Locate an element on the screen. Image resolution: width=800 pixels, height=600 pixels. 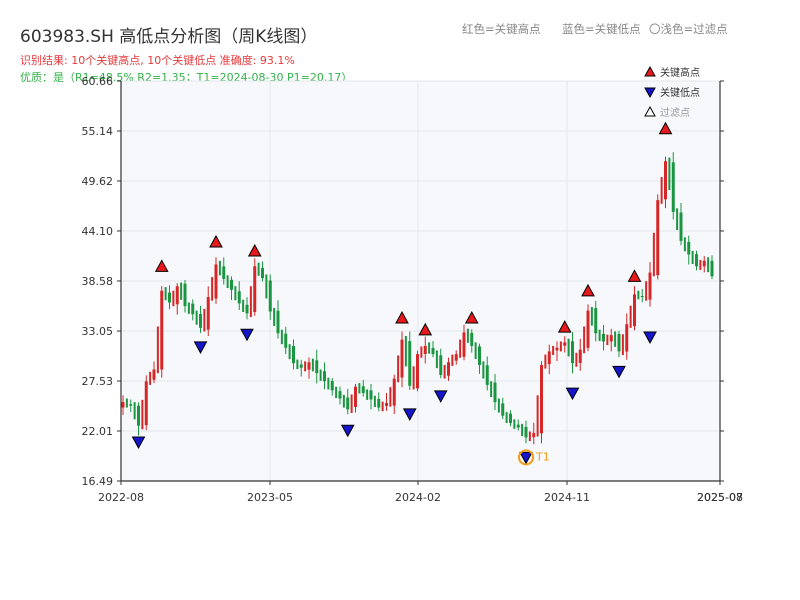
x-tick-label: 2023-05 is located at coordinates (270, 497).